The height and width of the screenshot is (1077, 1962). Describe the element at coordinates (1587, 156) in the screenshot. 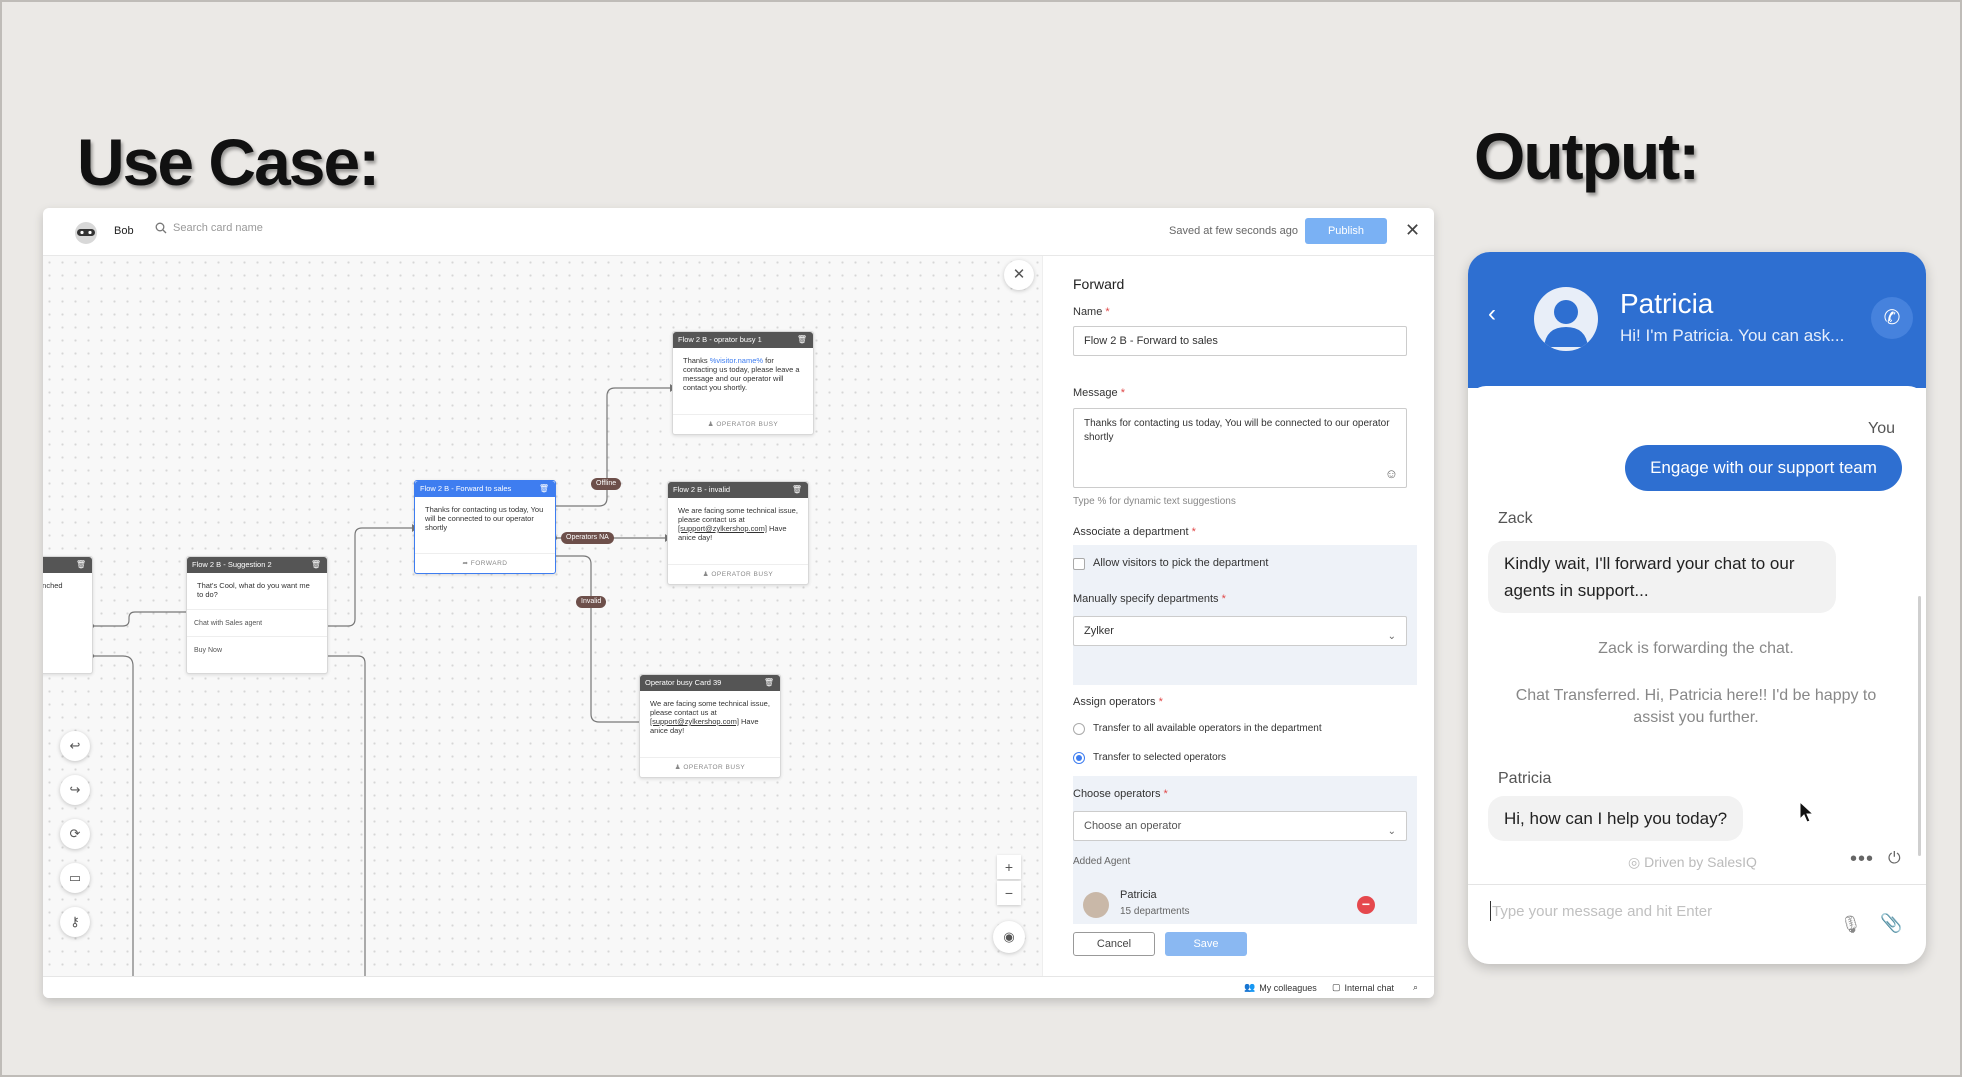

I see `output-heading: Output:` at that location.